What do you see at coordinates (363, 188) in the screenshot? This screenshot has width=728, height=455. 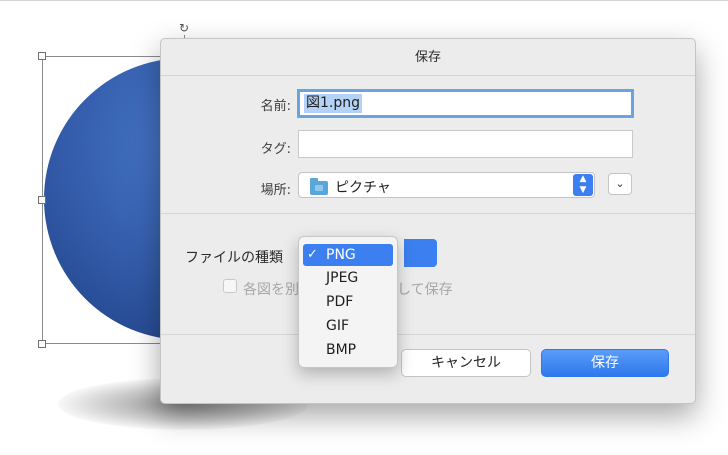 I see `location-value: ピクチャ` at bounding box center [363, 188].